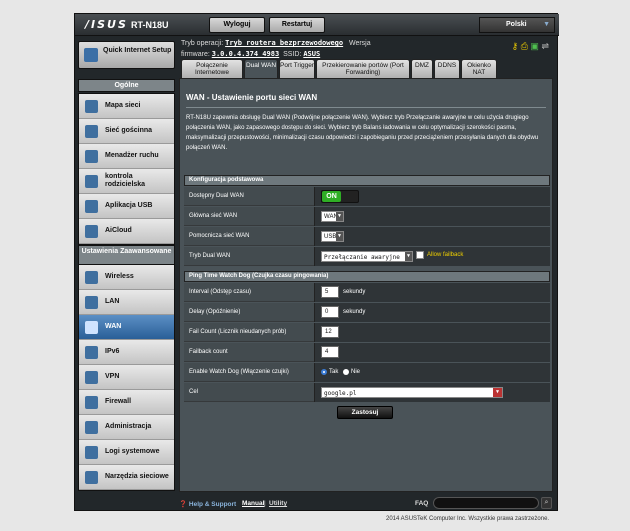 The image size is (630, 531). What do you see at coordinates (91, 327) in the screenshot?
I see `wan-icon` at bounding box center [91, 327].